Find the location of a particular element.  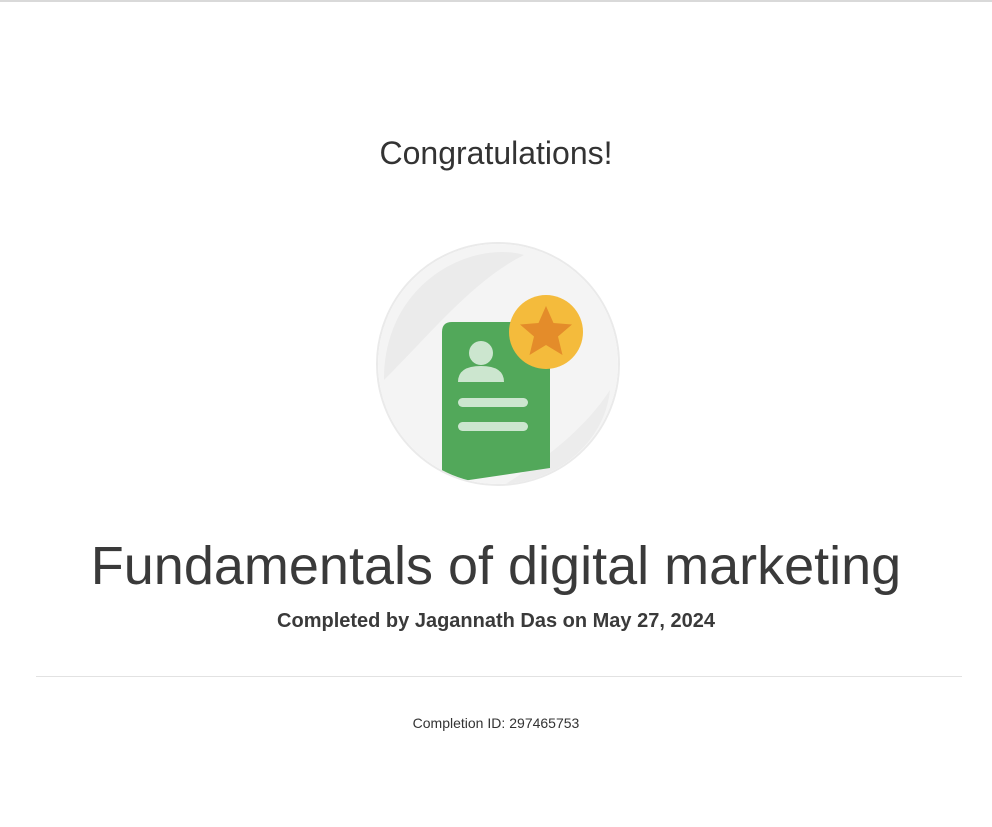

certificate-star-icon is located at coordinates (498, 364).